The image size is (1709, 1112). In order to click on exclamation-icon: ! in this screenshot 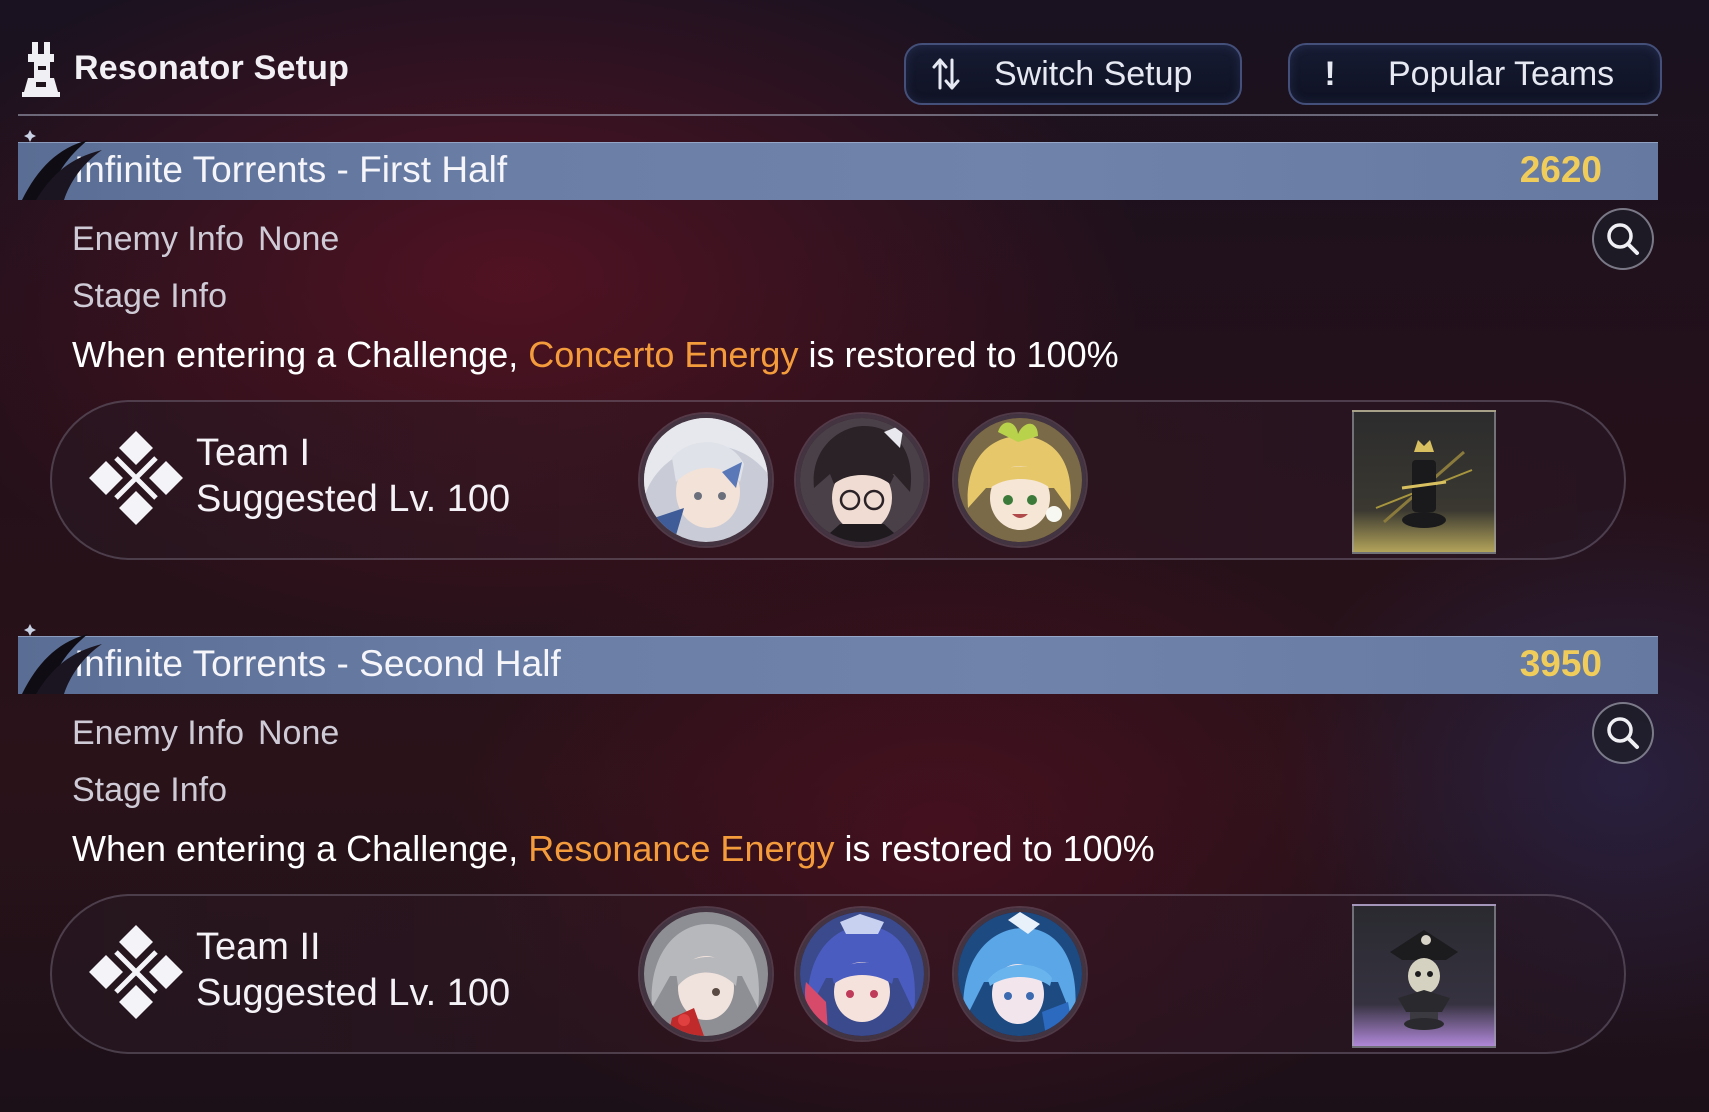, I will do `click(1330, 73)`.